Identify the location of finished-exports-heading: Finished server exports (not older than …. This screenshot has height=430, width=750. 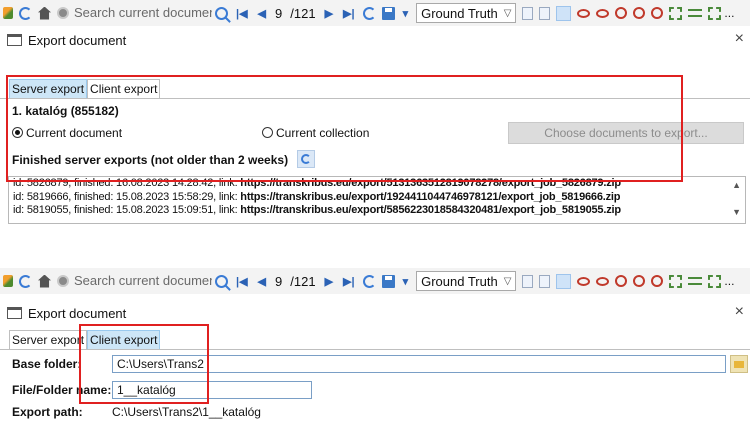
(164, 159).